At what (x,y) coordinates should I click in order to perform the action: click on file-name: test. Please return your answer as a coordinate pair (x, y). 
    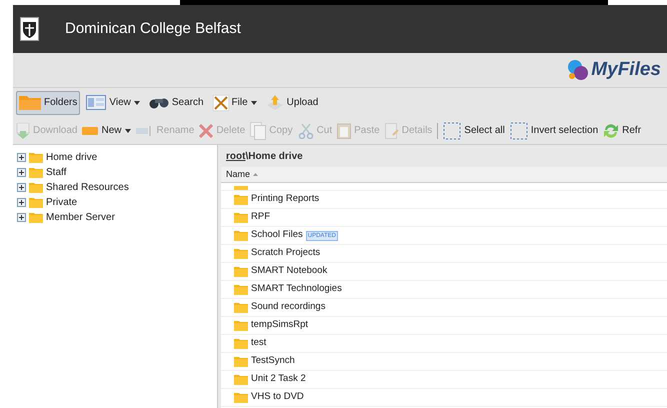
    Looking at the image, I should click on (258, 343).